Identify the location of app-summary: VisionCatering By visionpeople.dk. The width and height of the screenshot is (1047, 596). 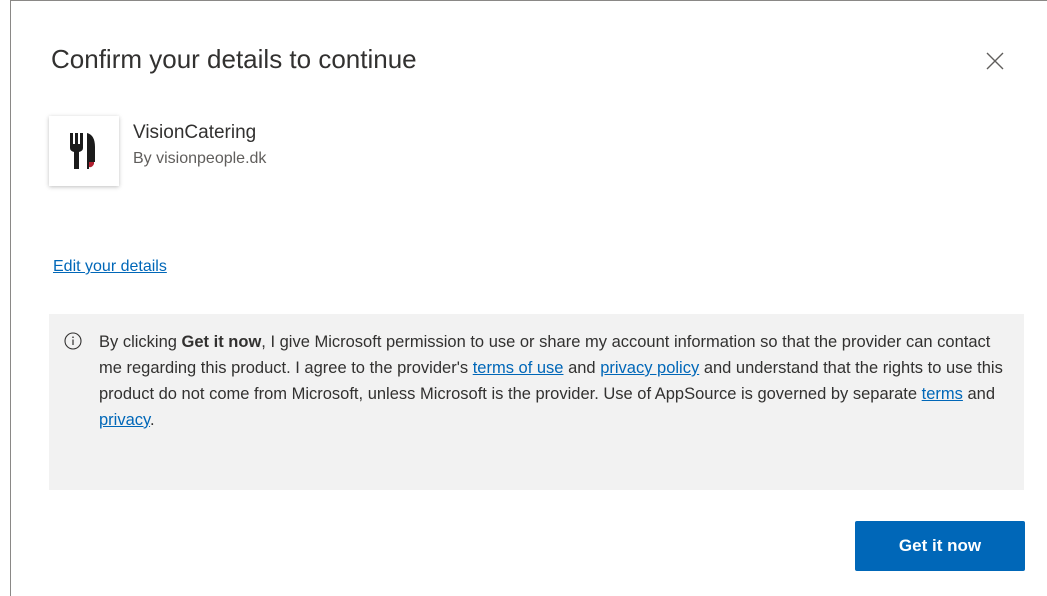
(157, 151).